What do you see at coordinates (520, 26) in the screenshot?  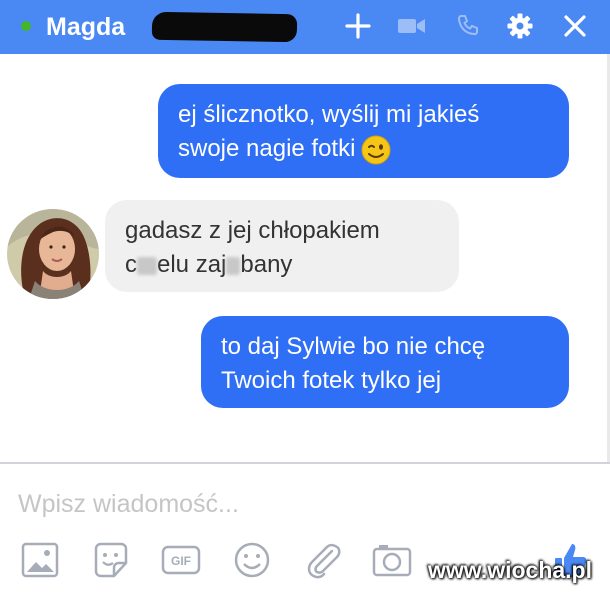 I see `settings-gear-icon` at bounding box center [520, 26].